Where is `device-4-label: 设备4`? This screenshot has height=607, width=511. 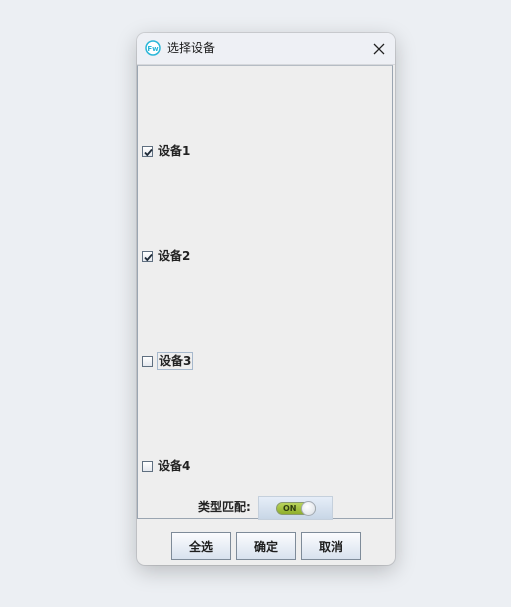
device-4-label: 设备4 is located at coordinates (174, 466).